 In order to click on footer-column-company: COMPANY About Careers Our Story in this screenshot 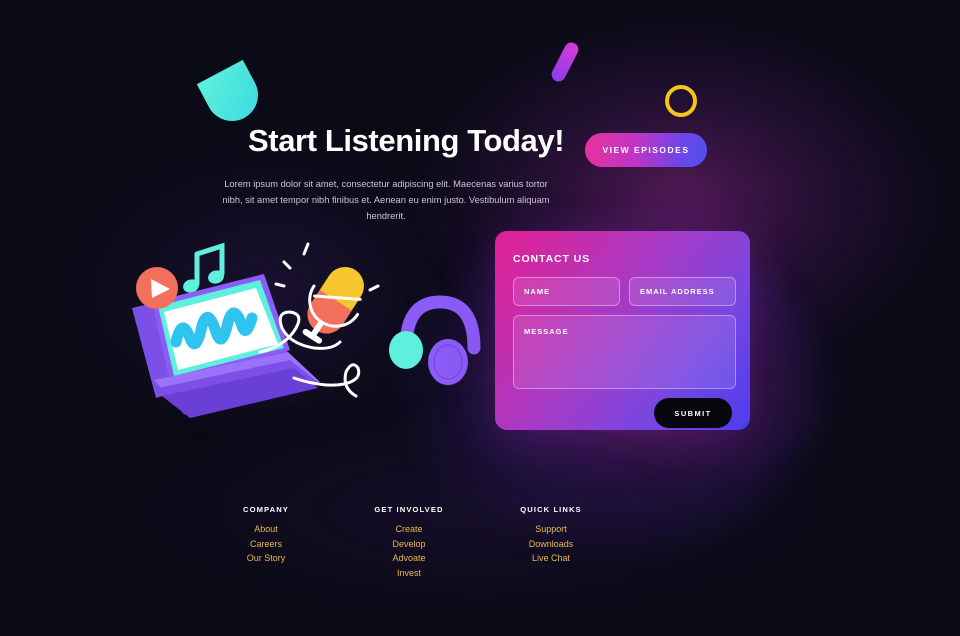, I will do `click(266, 535)`.